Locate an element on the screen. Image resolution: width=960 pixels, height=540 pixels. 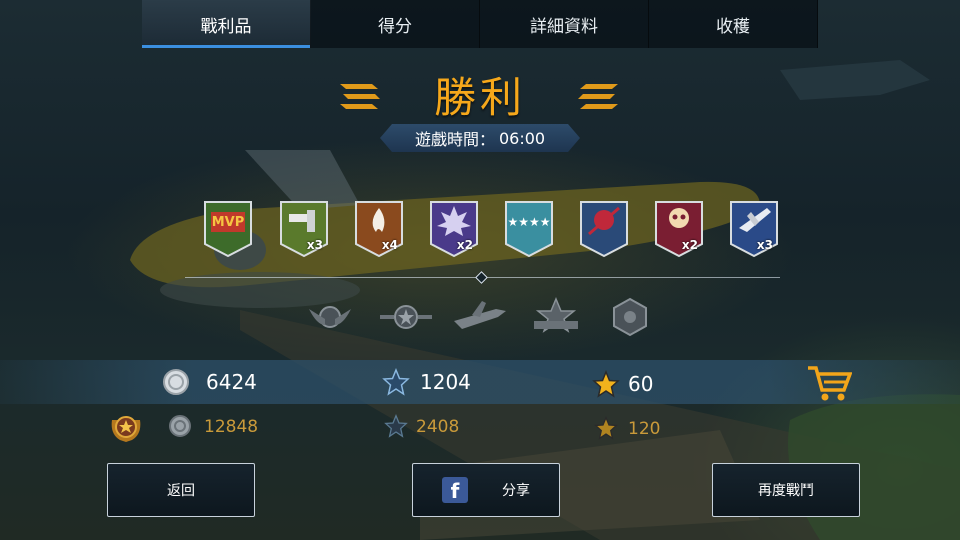
star-wings-icon is located at coordinates (406, 317).